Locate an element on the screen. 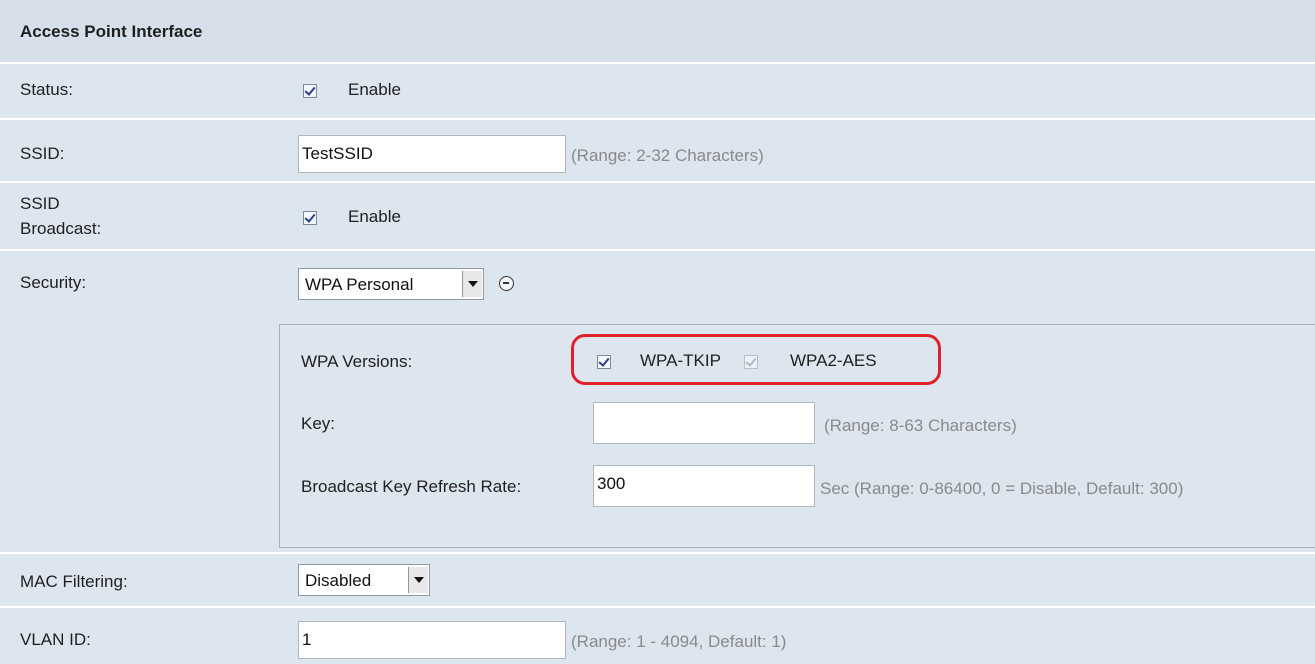 Image resolution: width=1315 pixels, height=664 pixels. refresh-rate-input: 300 is located at coordinates (704, 486).